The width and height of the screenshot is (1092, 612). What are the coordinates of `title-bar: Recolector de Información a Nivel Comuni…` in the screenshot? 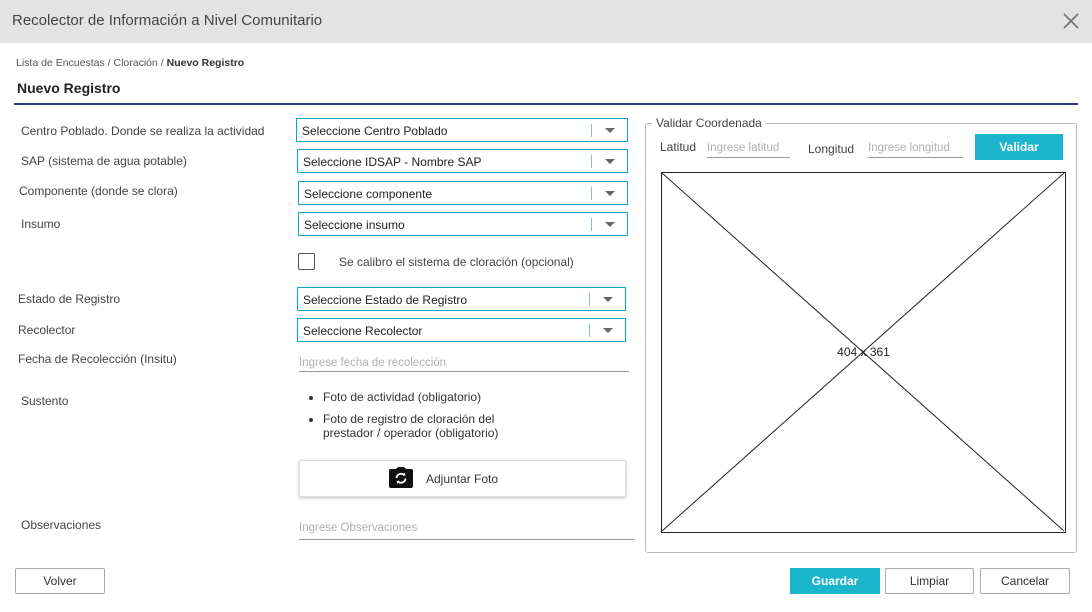 It's located at (546, 21).